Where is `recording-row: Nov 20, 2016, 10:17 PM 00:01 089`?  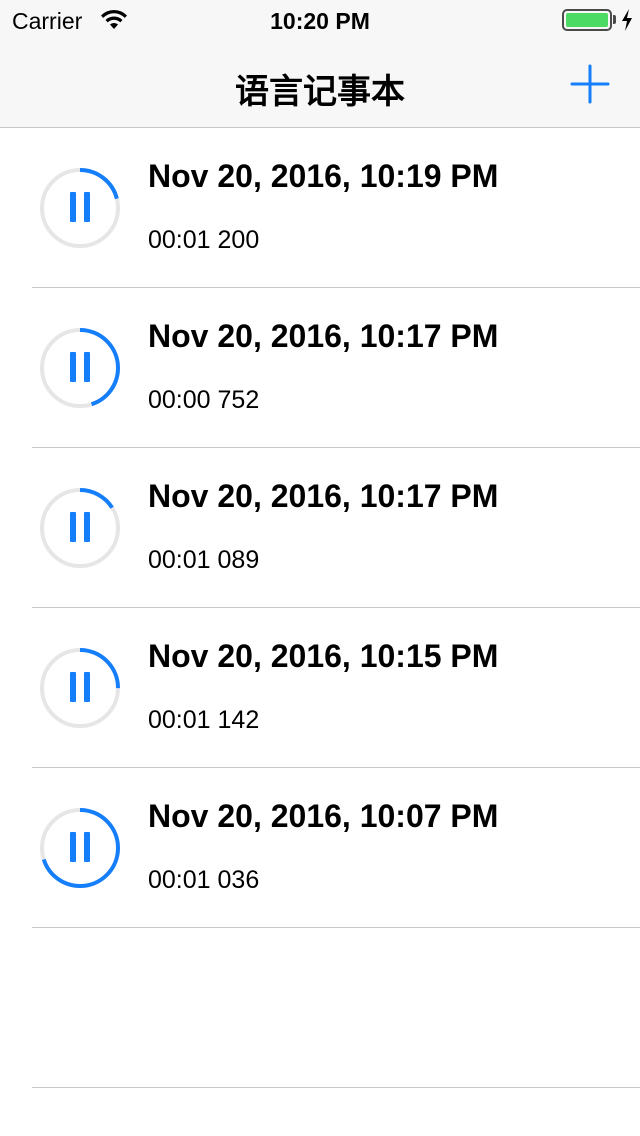
recording-row: Nov 20, 2016, 10:17 PM 00:01 089 is located at coordinates (320, 528).